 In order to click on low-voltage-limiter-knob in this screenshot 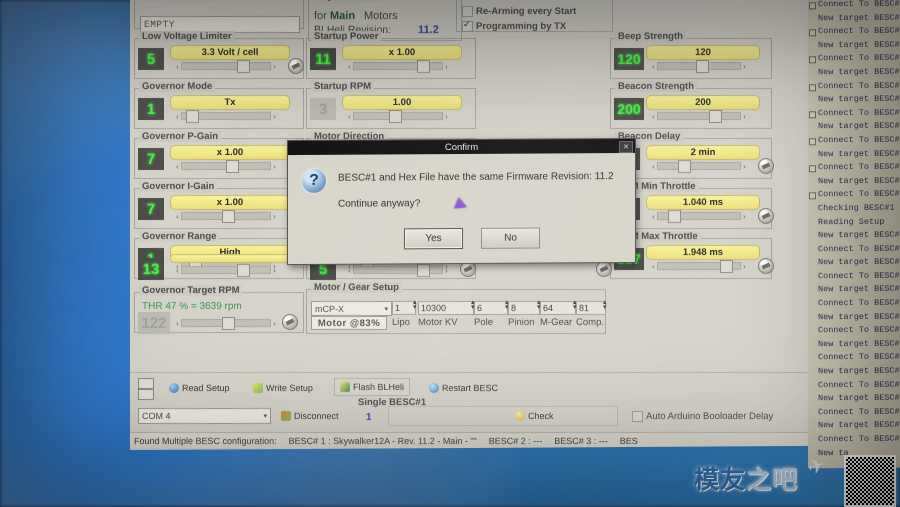, I will do `click(296, 66)`.